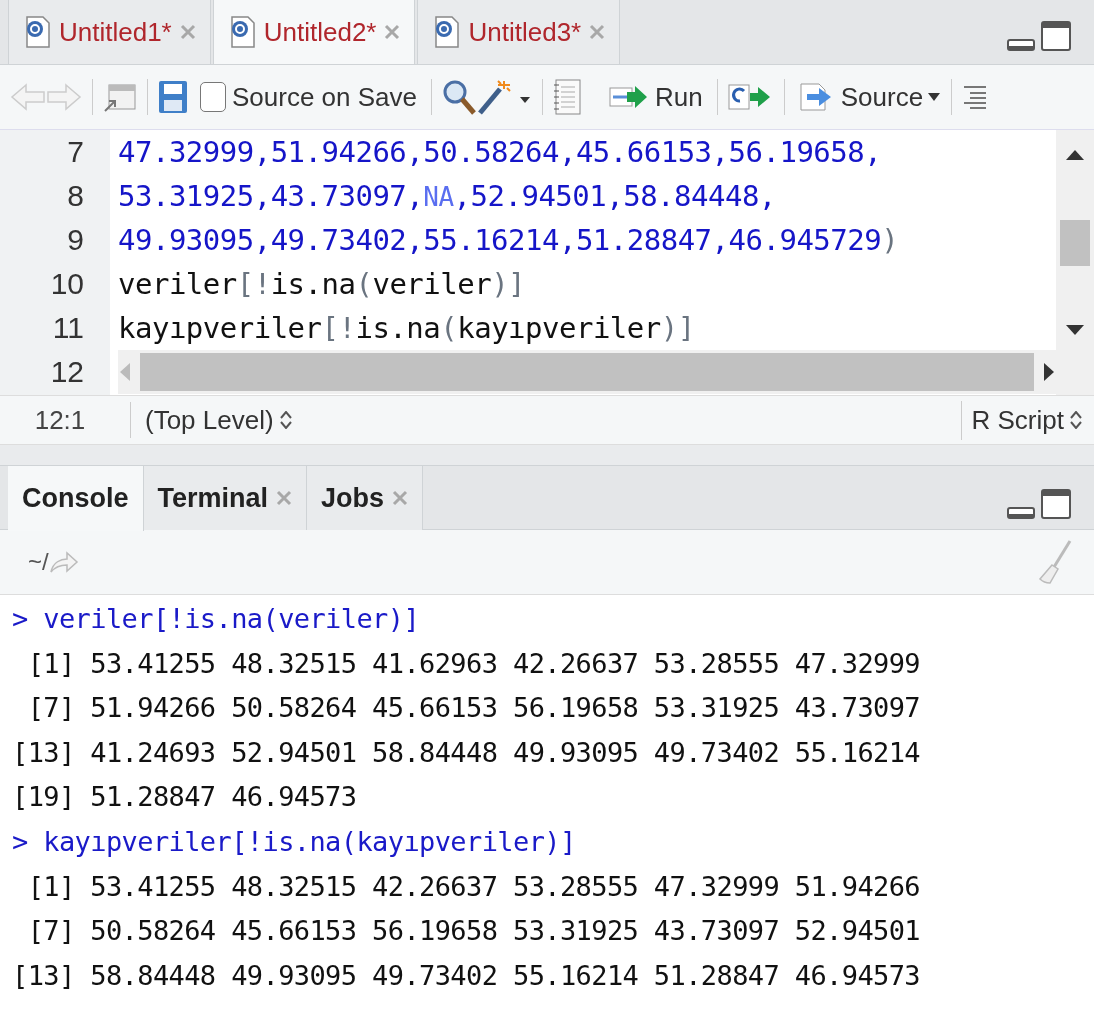 The image size is (1094, 1012). What do you see at coordinates (67, 372) in the screenshot?
I see `line-number: 12` at bounding box center [67, 372].